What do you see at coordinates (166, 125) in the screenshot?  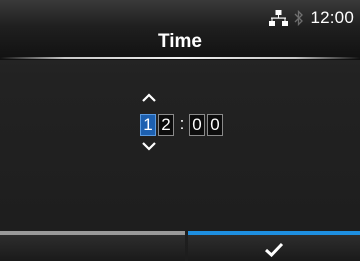 I see `hour-ones-digit: 2` at bounding box center [166, 125].